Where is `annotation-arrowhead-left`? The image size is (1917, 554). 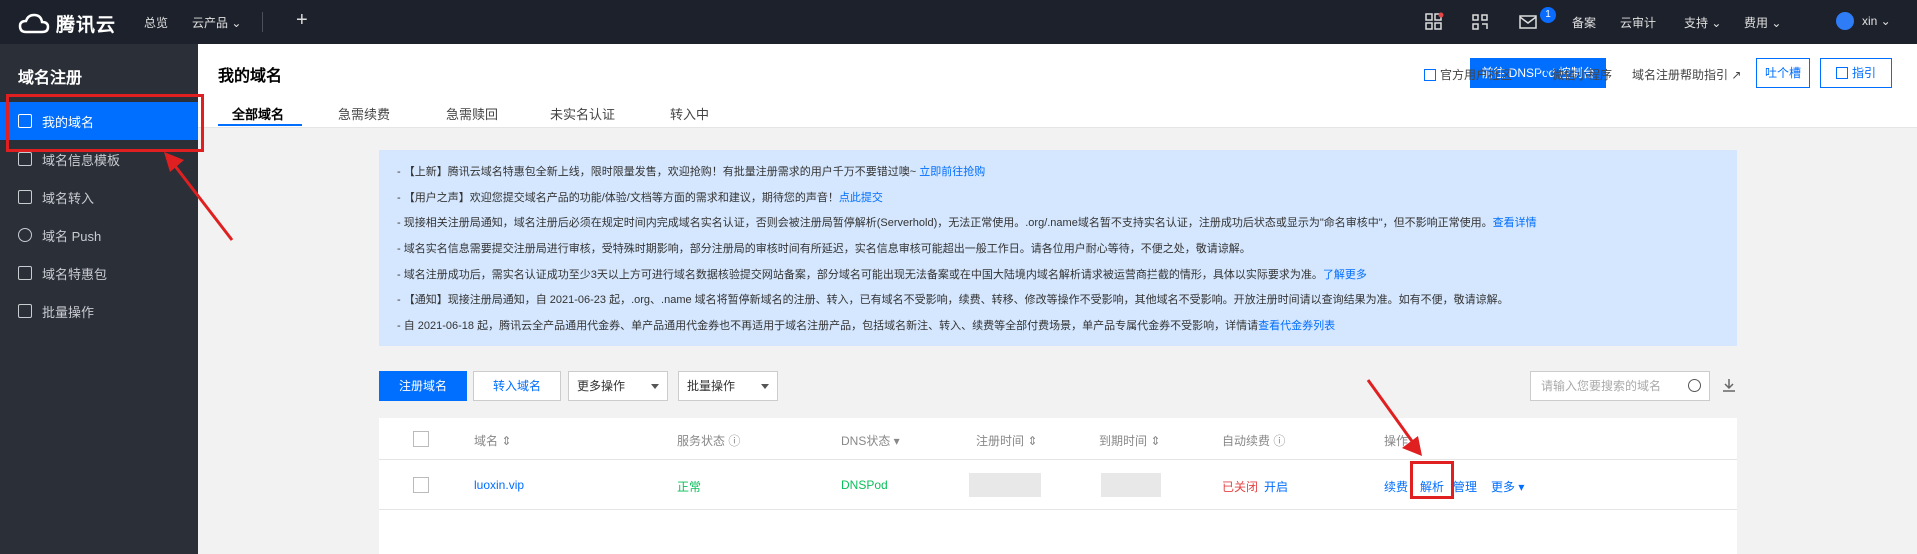 annotation-arrowhead-left is located at coordinates (174, 162).